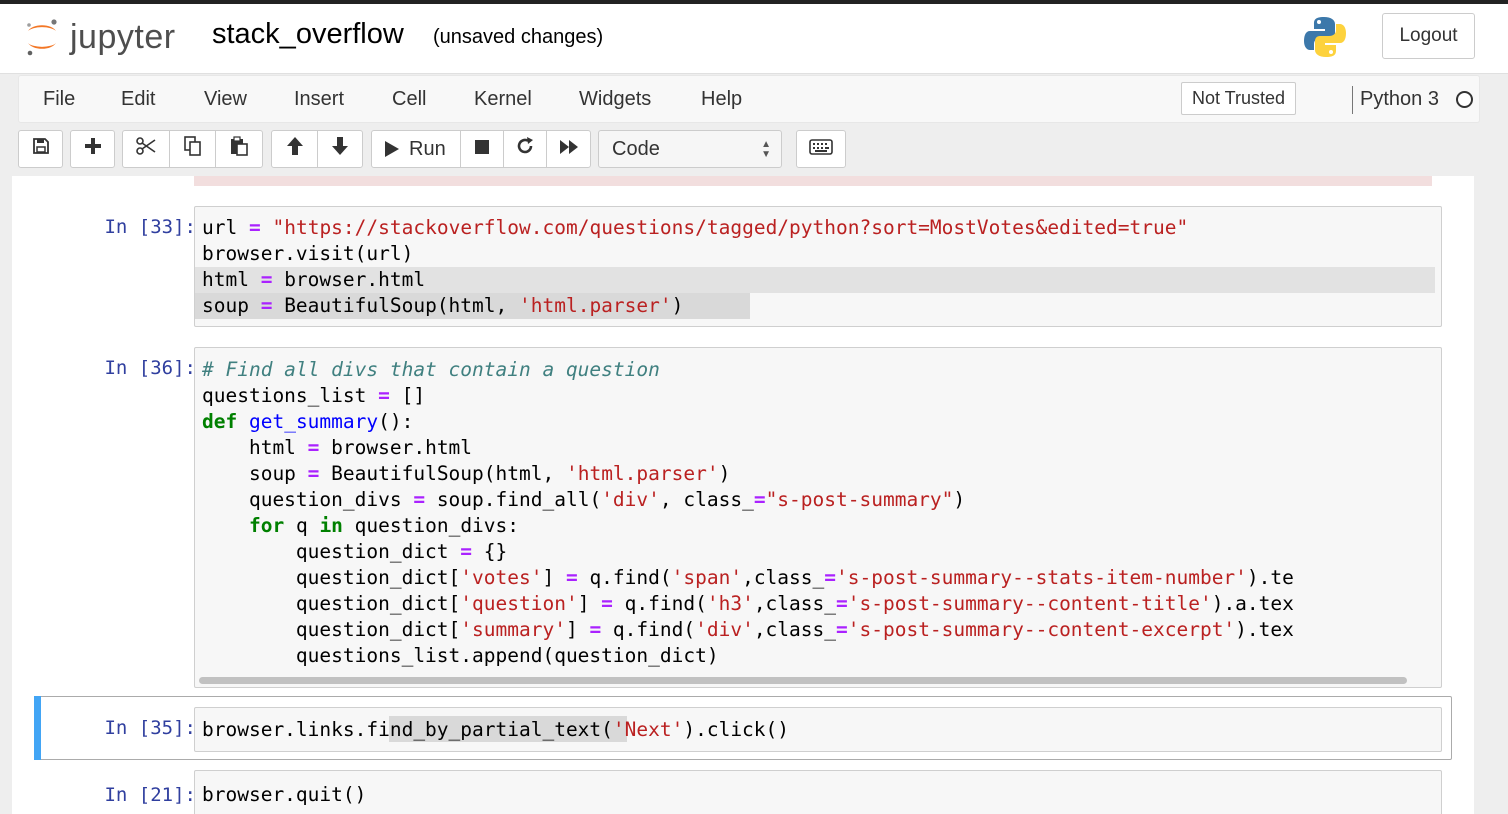 The image size is (1508, 814). Describe the element at coordinates (319, 99) in the screenshot. I see `menu-insert: Insert` at that location.